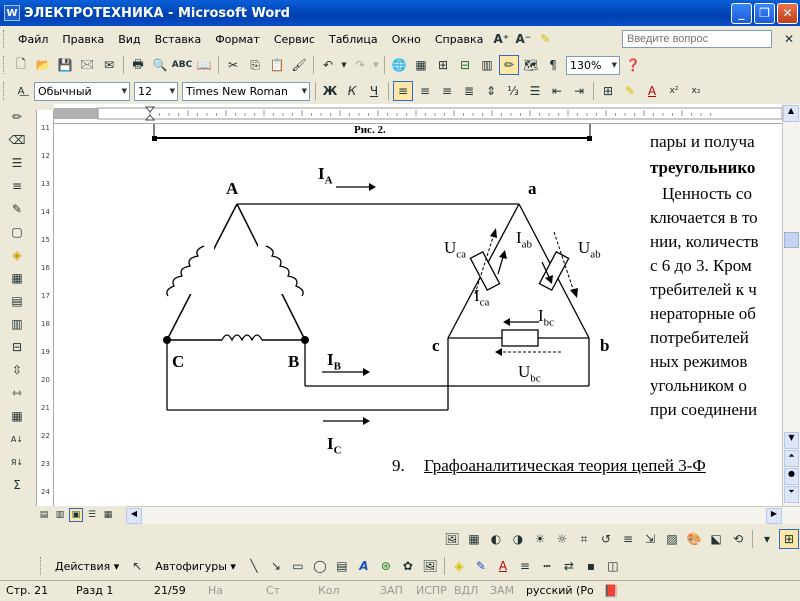 The height and width of the screenshot is (601, 800). Describe the element at coordinates (789, 539) in the screenshot. I see `grid-icon: ⊞` at that location.